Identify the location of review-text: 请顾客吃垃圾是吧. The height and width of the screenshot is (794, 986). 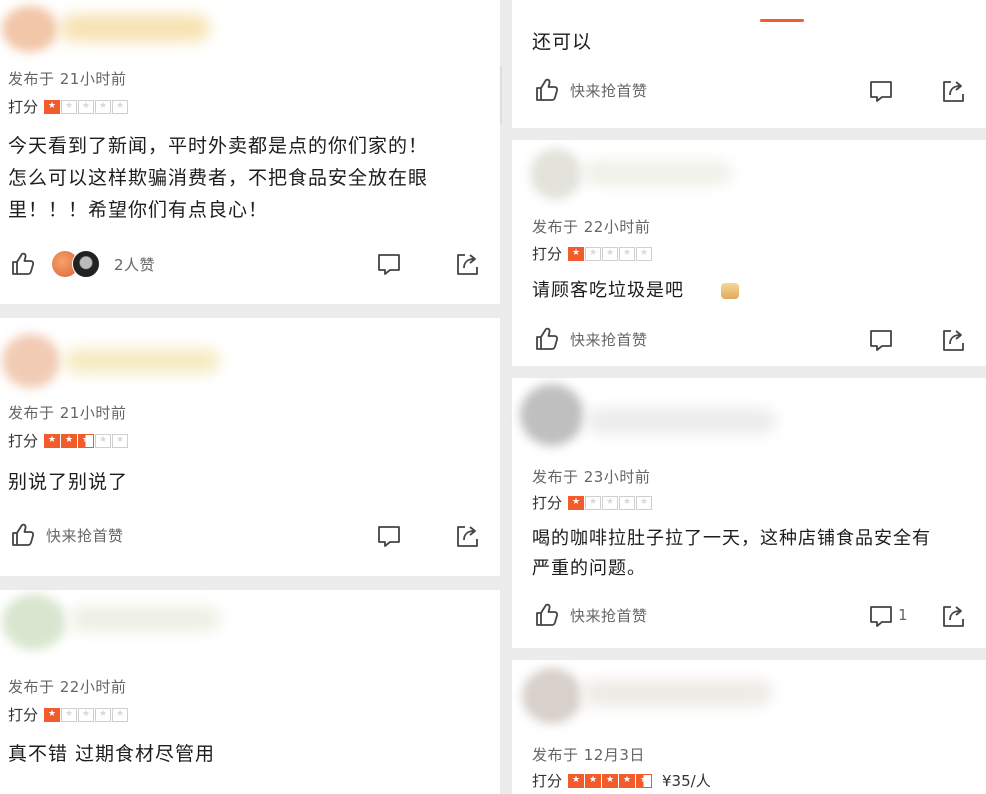
(752, 291).